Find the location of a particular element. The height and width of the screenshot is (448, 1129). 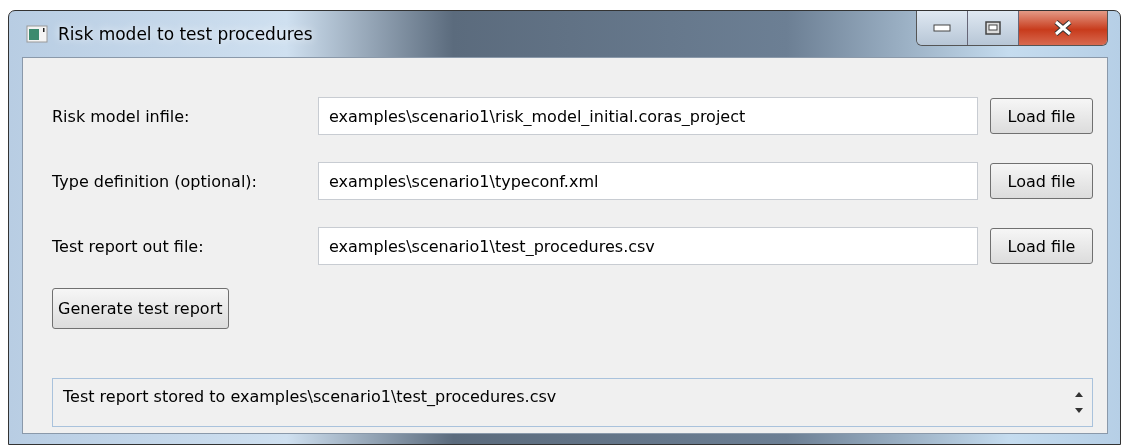

window-icon is located at coordinates (37, 34).